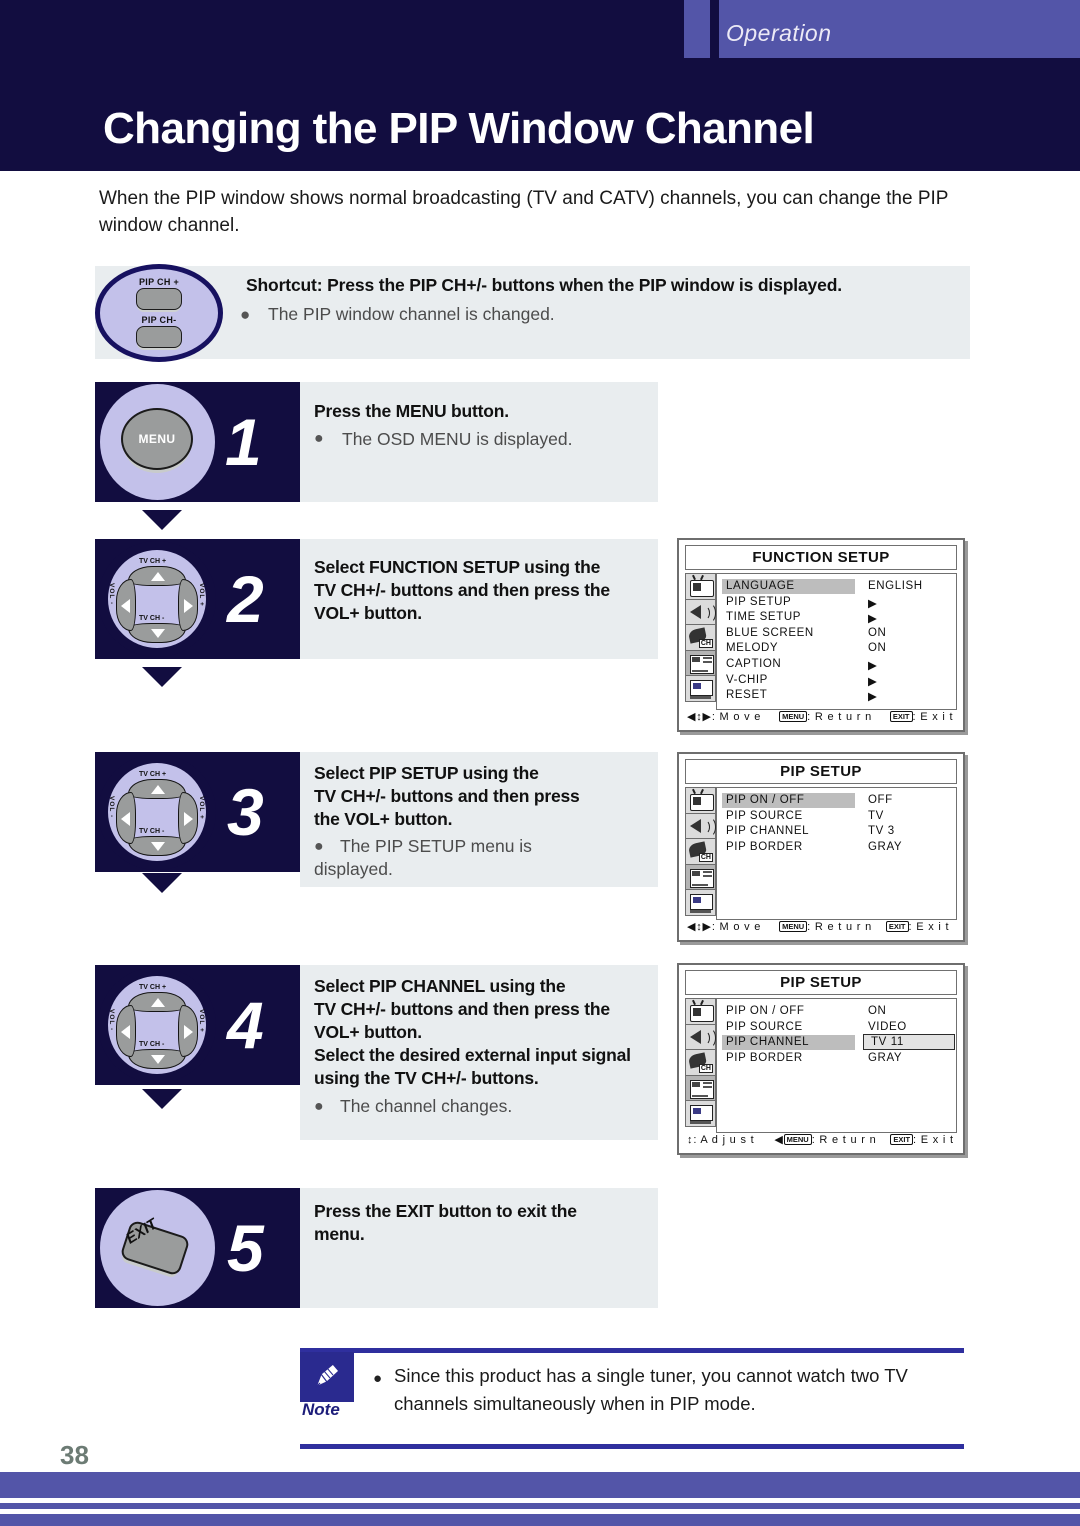  What do you see at coordinates (445, 1223) in the screenshot?
I see `step-5-heading: Press the EXIT button to exit the menu.` at bounding box center [445, 1223].